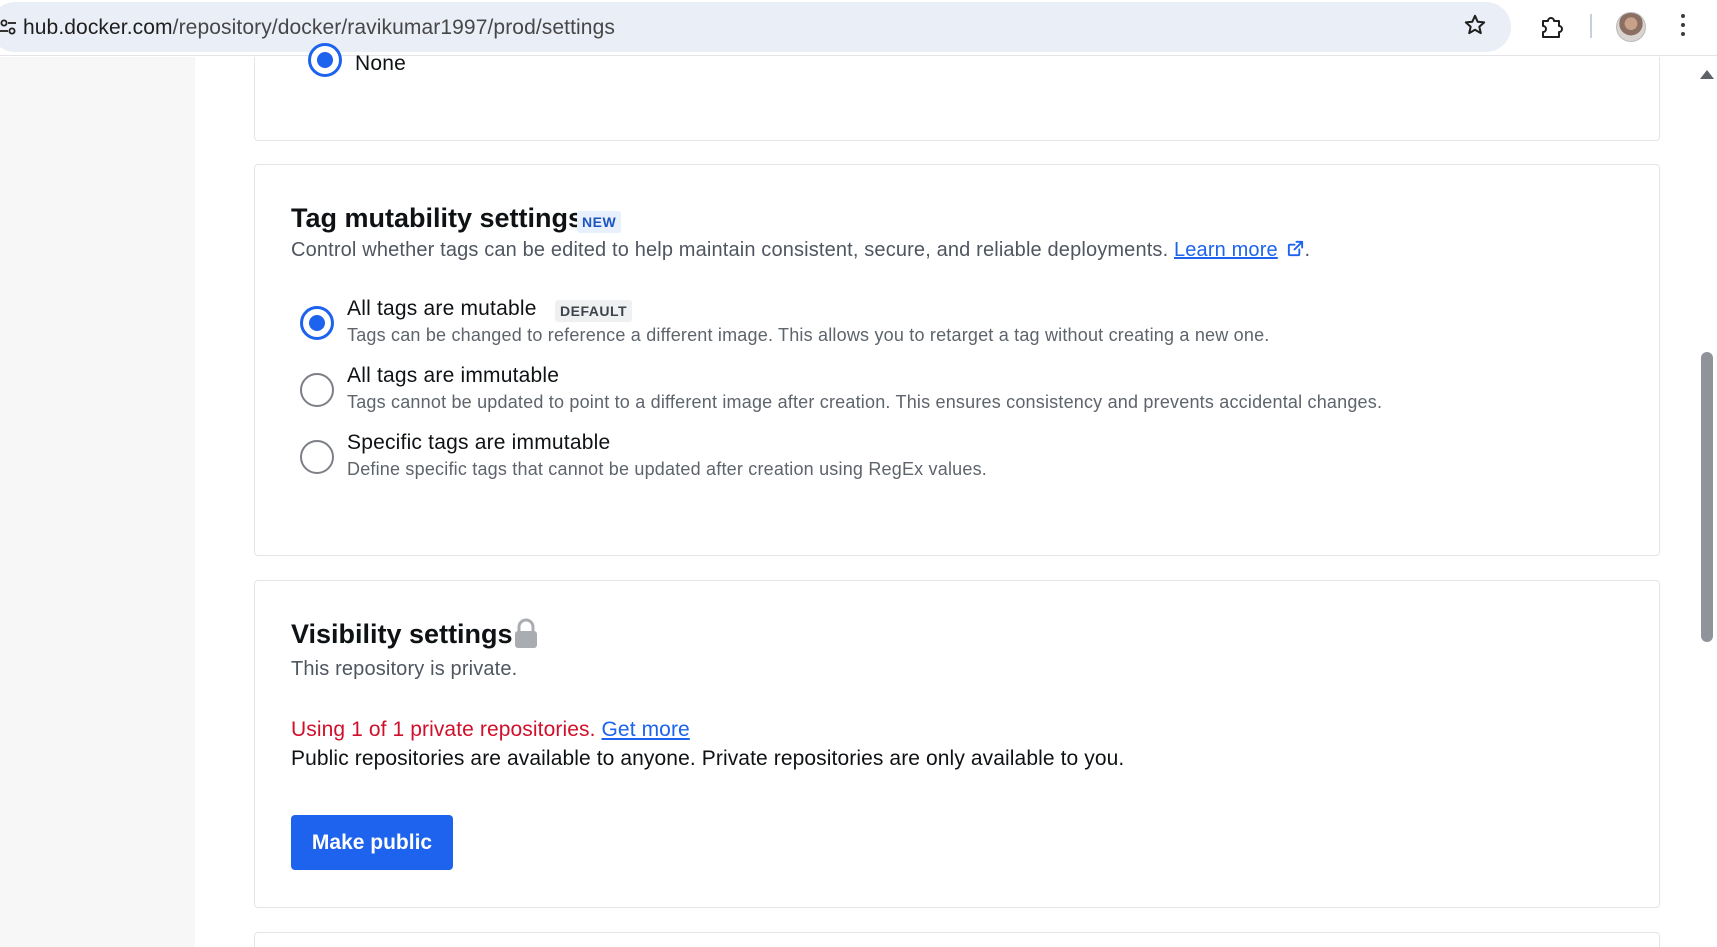 Image resolution: width=1717 pixels, height=947 pixels. What do you see at coordinates (453, 376) in the screenshot?
I see `option-all-immutable-label: All tags are immutable` at bounding box center [453, 376].